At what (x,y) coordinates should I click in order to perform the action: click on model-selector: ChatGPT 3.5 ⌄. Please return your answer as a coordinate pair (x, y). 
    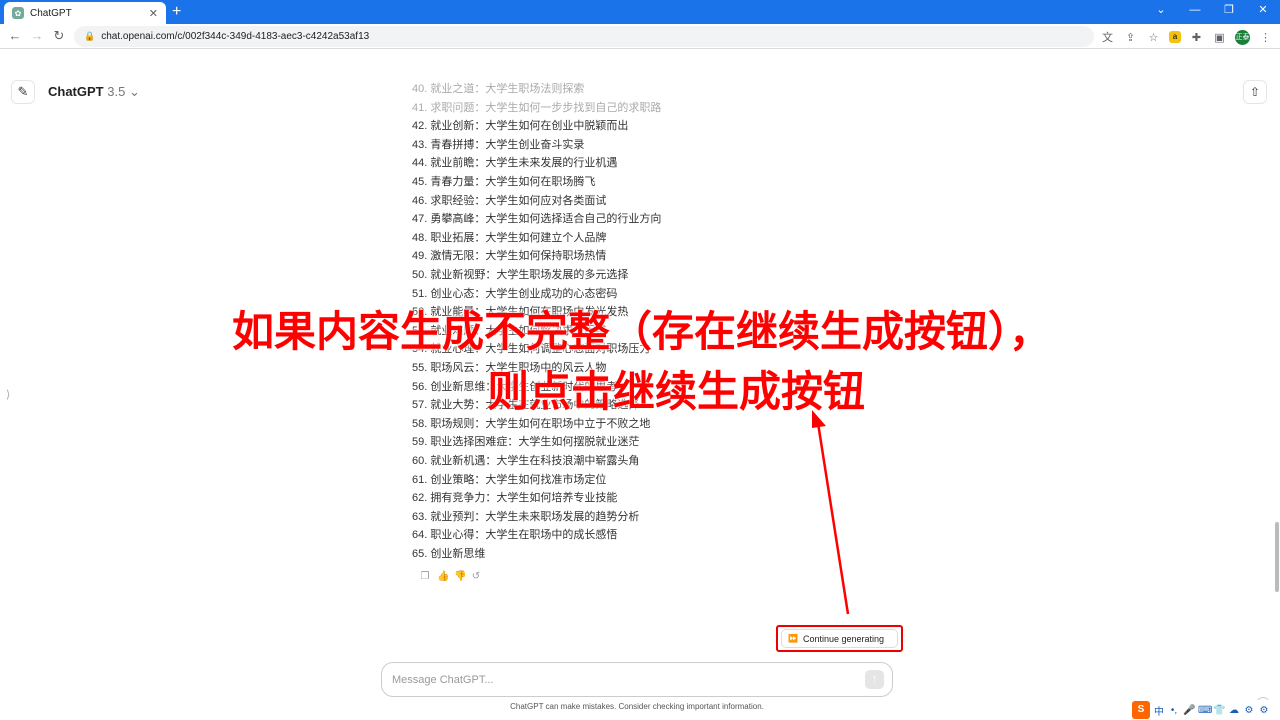
    Looking at the image, I should click on (94, 92).